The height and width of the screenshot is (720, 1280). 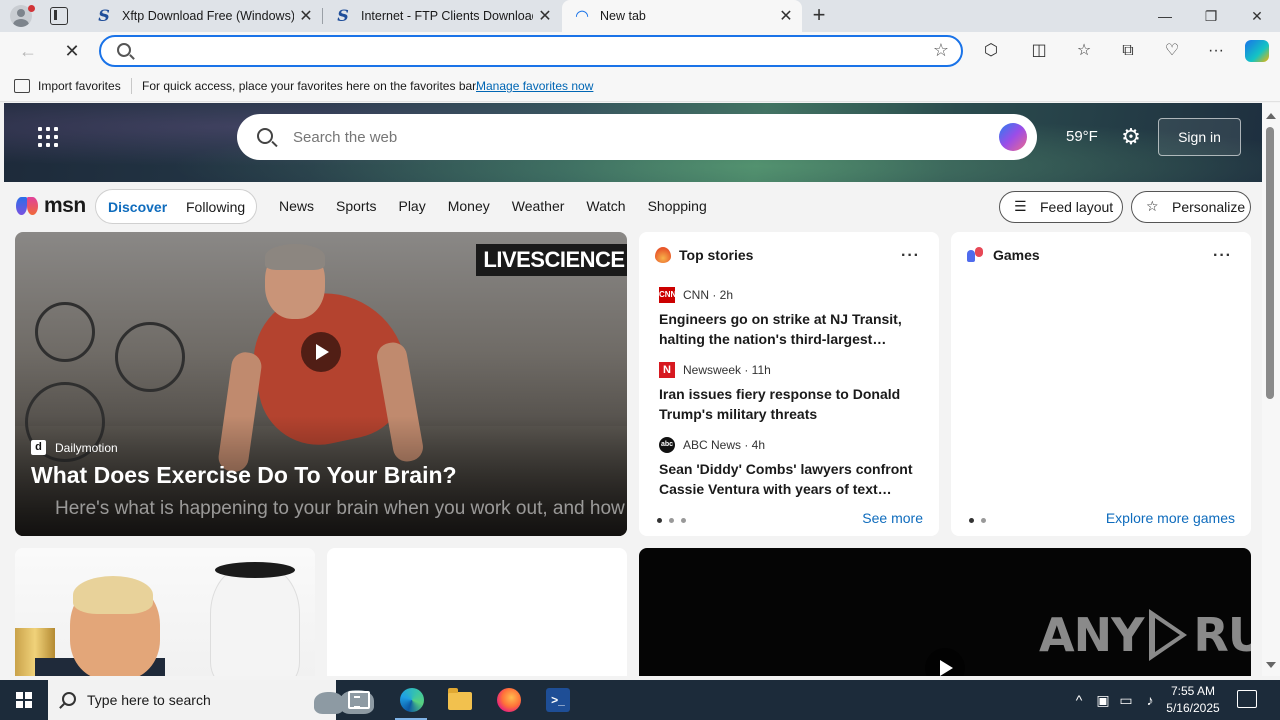 What do you see at coordinates (613, 137) in the screenshot?
I see `msn-search-input` at bounding box center [613, 137].